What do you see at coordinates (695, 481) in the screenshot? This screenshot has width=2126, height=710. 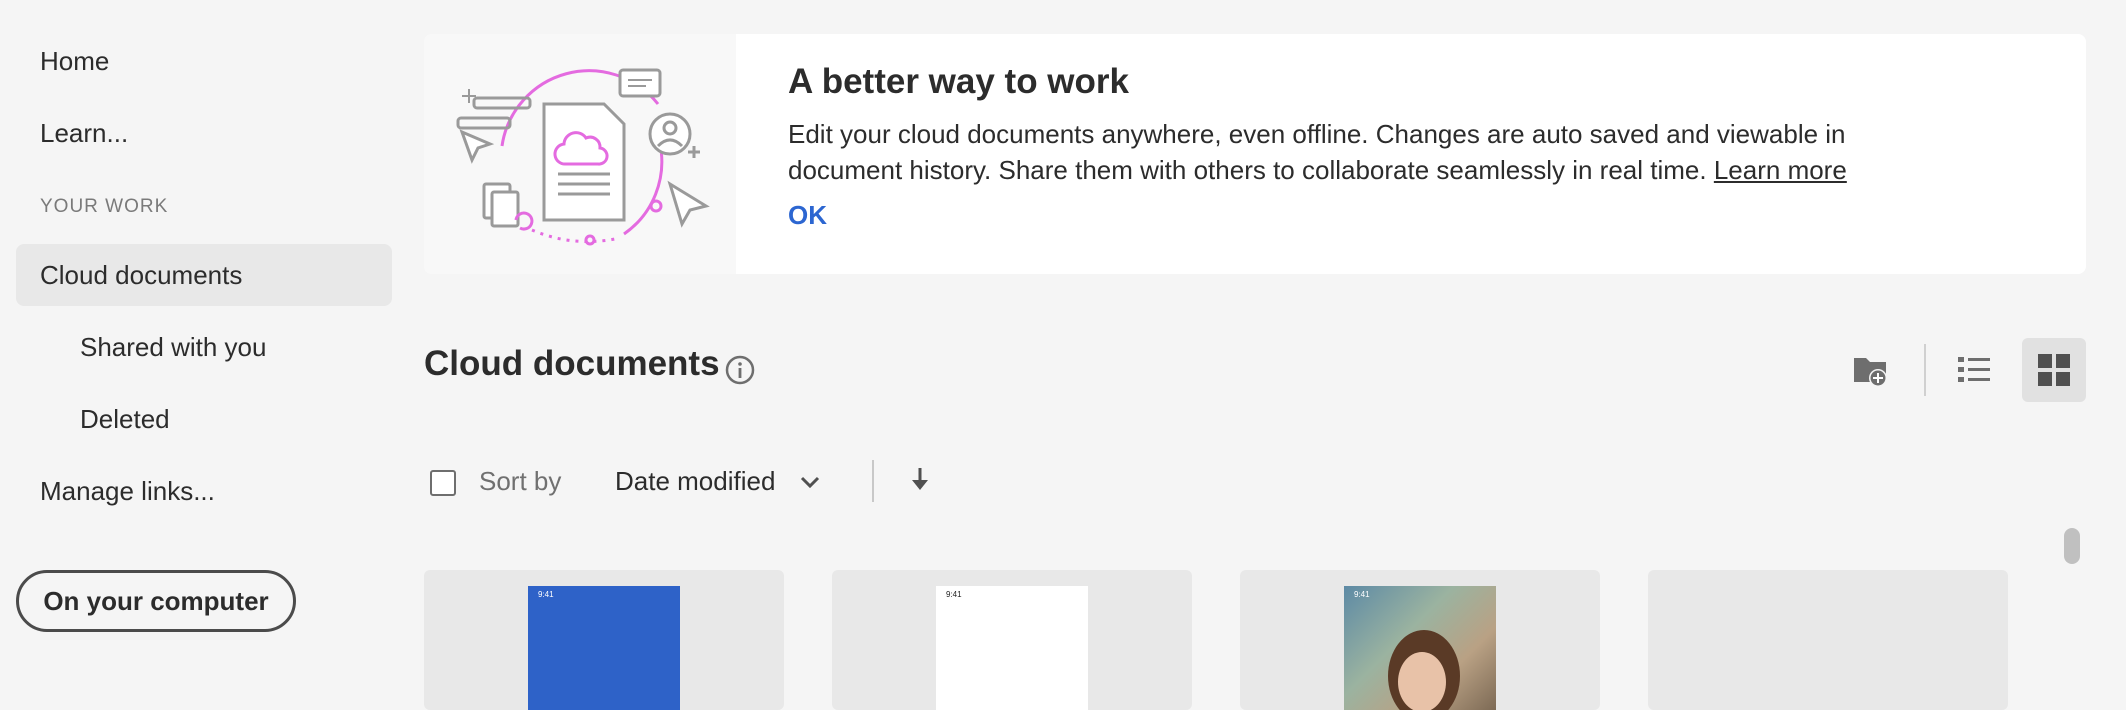 I see `sort-dropdown: Date modified` at bounding box center [695, 481].